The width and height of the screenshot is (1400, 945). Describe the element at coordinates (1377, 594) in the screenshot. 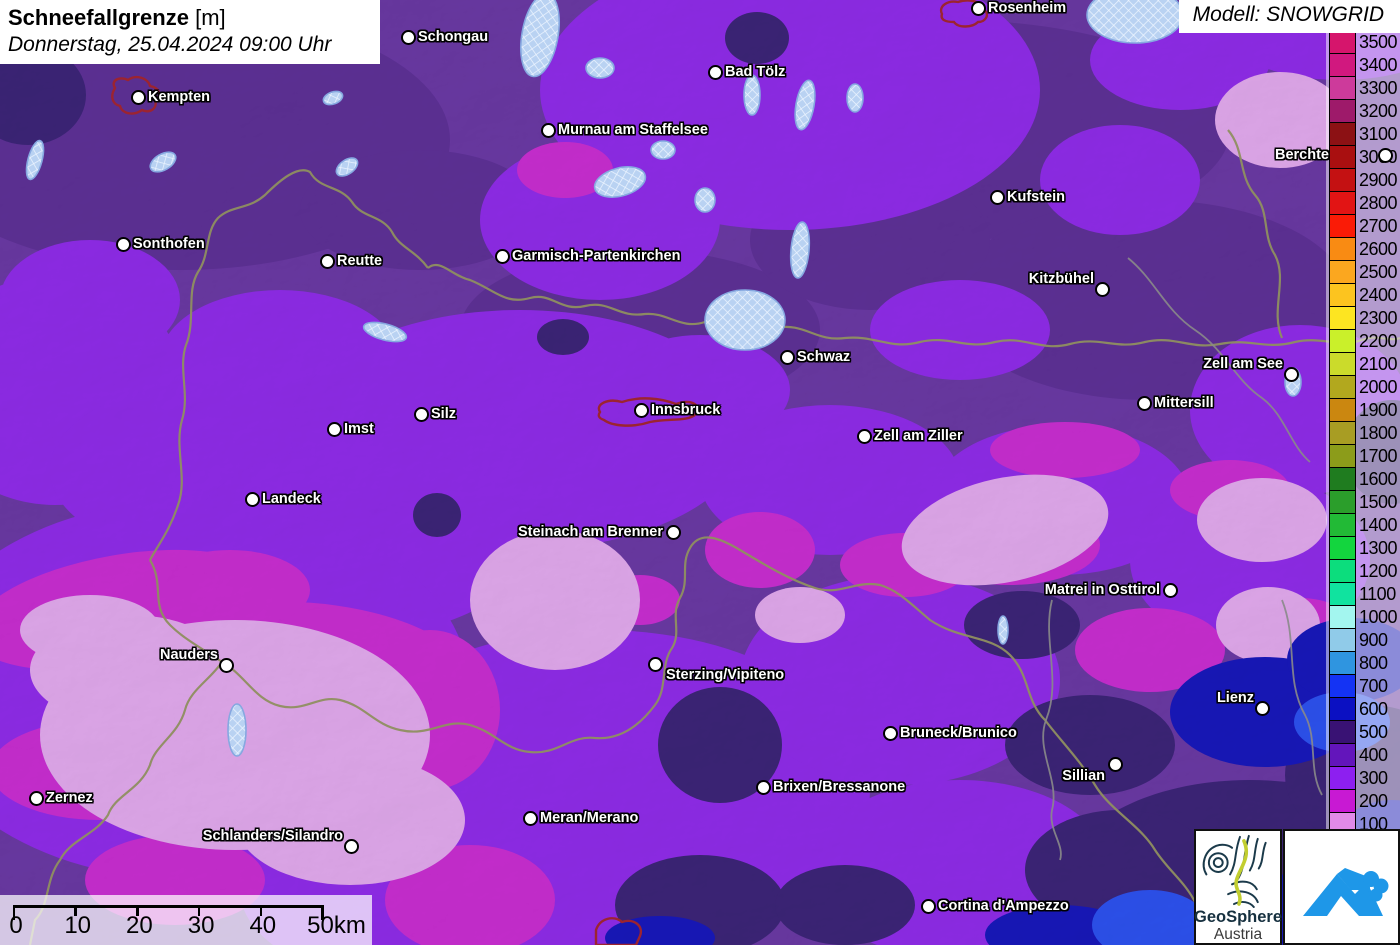

I see `colorbar-value: 1100` at that location.